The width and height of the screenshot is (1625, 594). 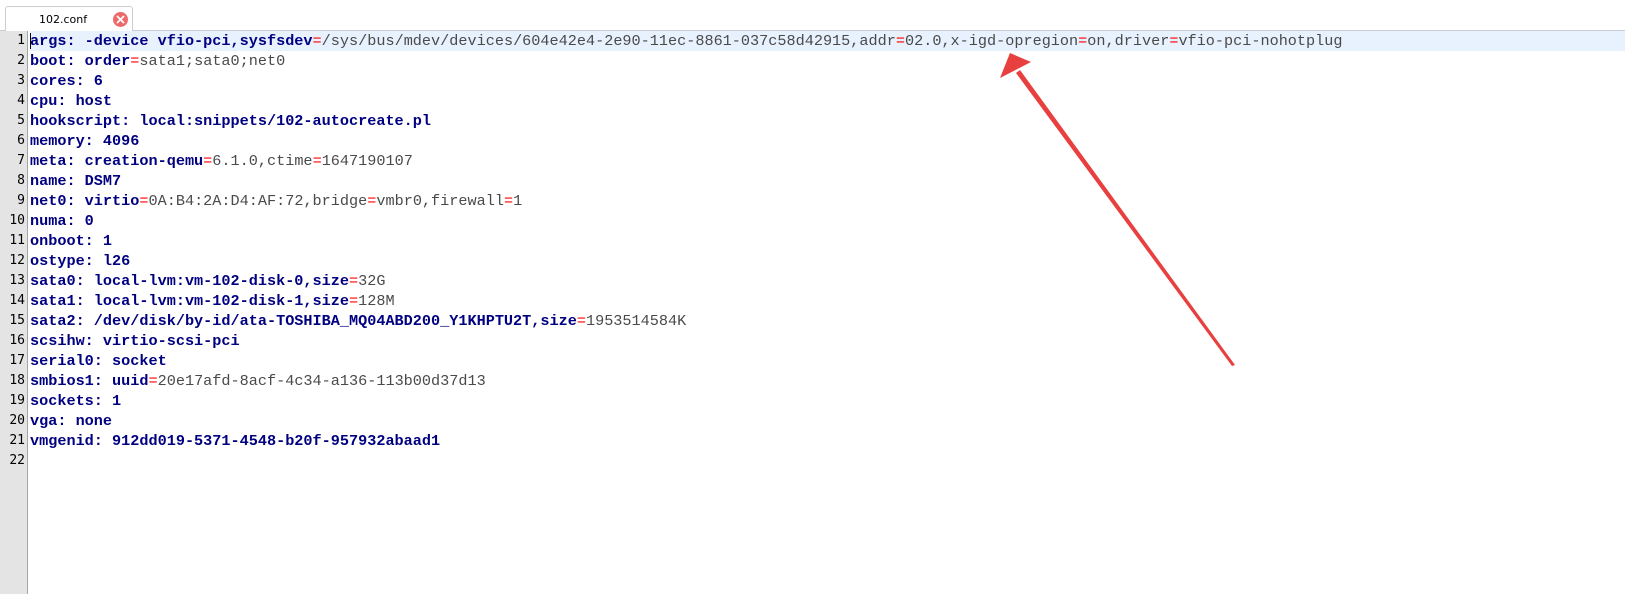 What do you see at coordinates (827, 261) in the screenshot?
I see `code-line: ostype: l26` at bounding box center [827, 261].